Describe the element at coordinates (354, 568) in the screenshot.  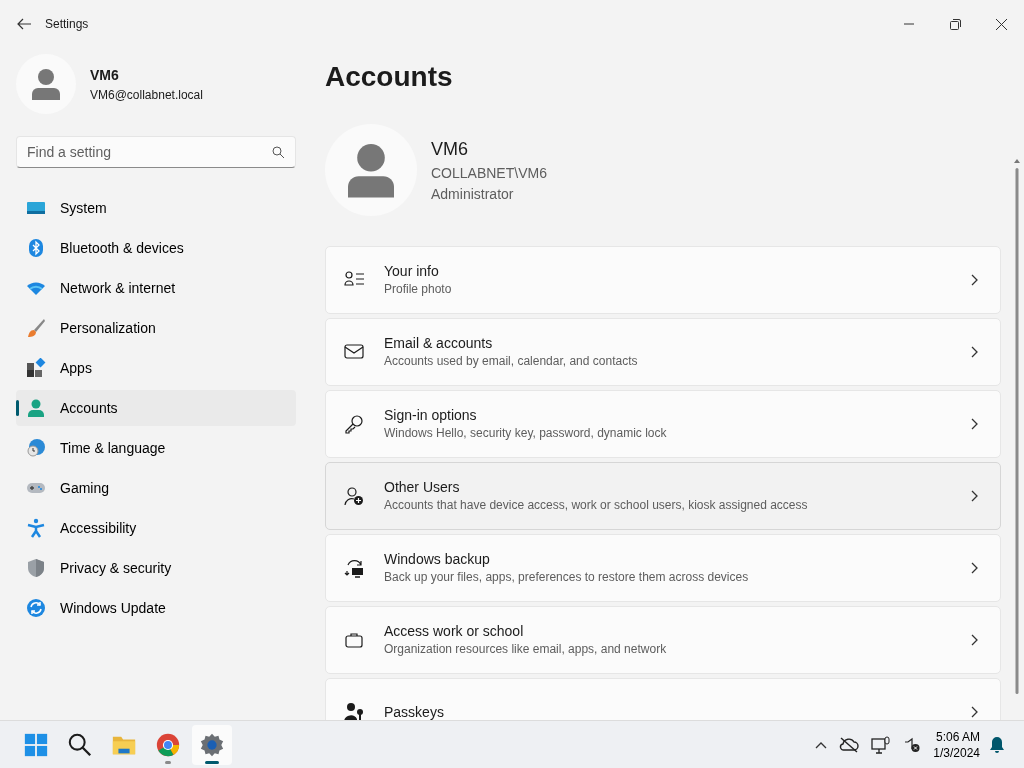
I see `backup-sync-icon` at that location.